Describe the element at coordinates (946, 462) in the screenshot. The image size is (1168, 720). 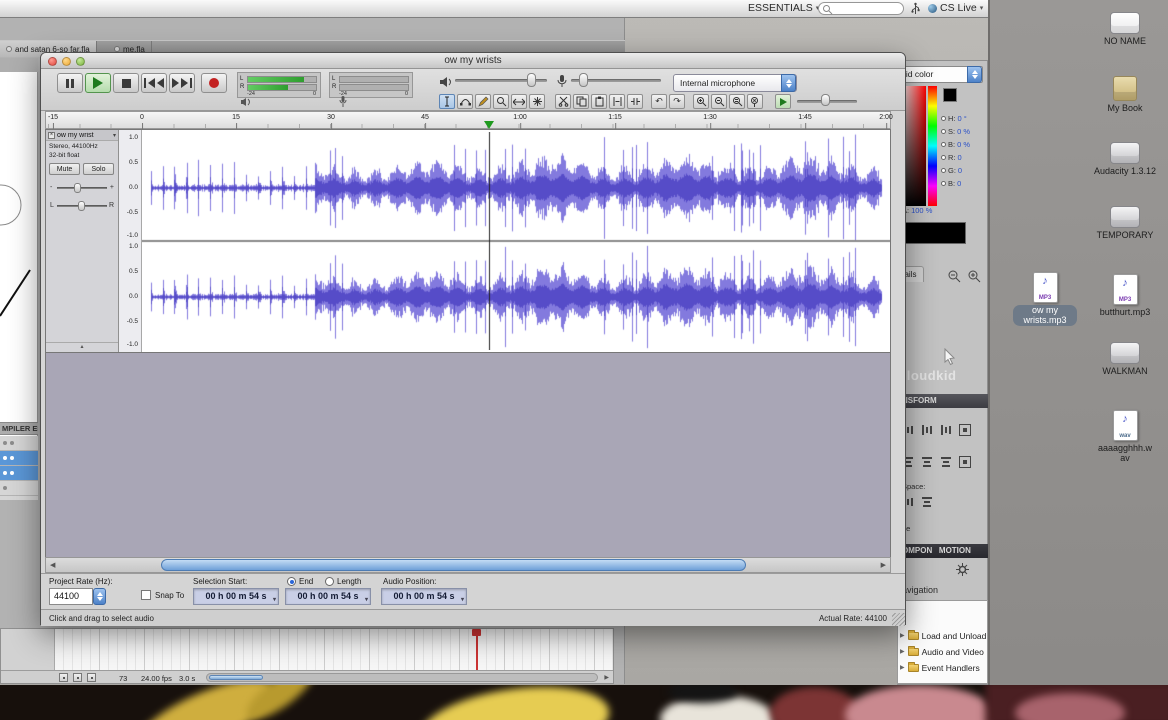
I see `align-bottom-icon` at that location.